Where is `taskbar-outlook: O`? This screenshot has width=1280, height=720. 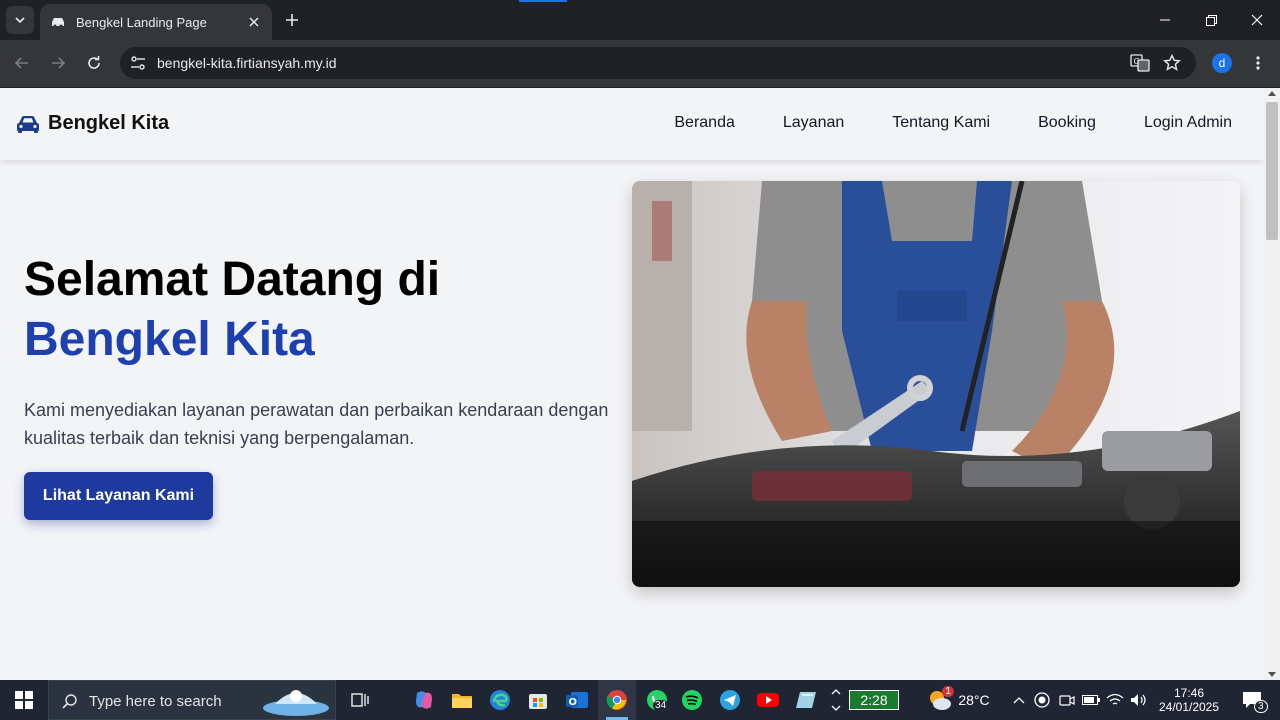 taskbar-outlook: O is located at coordinates (577, 700).